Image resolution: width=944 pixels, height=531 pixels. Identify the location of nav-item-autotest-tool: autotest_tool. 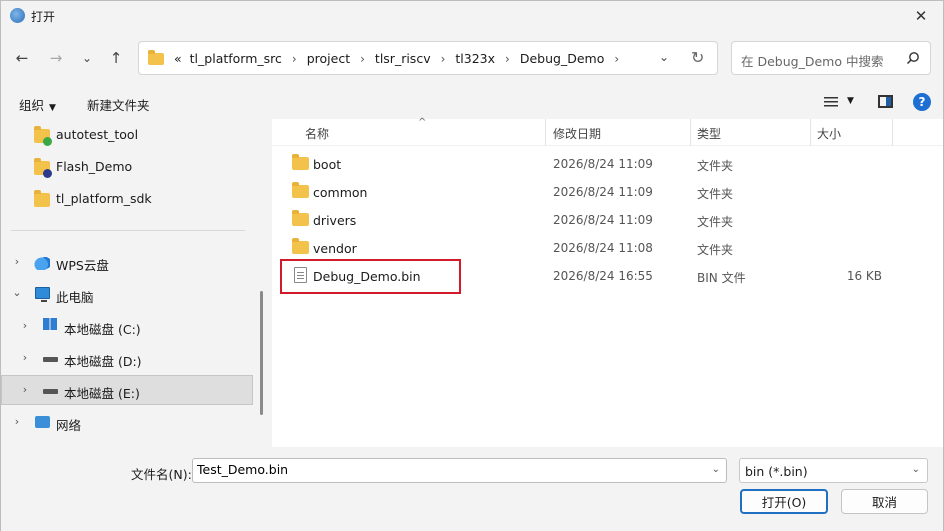
(127, 135).